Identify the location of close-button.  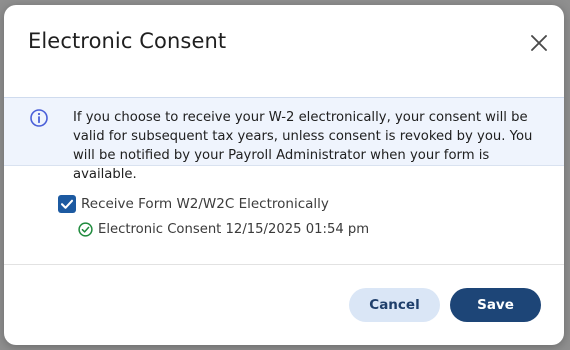
(539, 43).